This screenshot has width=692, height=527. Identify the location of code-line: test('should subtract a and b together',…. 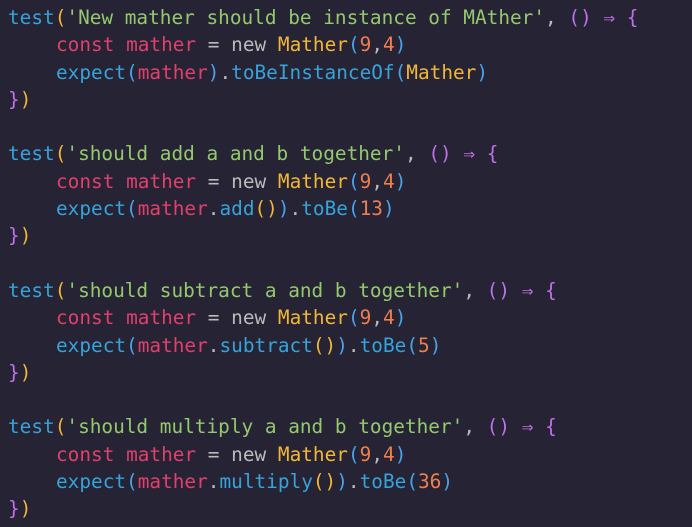
(350, 290).